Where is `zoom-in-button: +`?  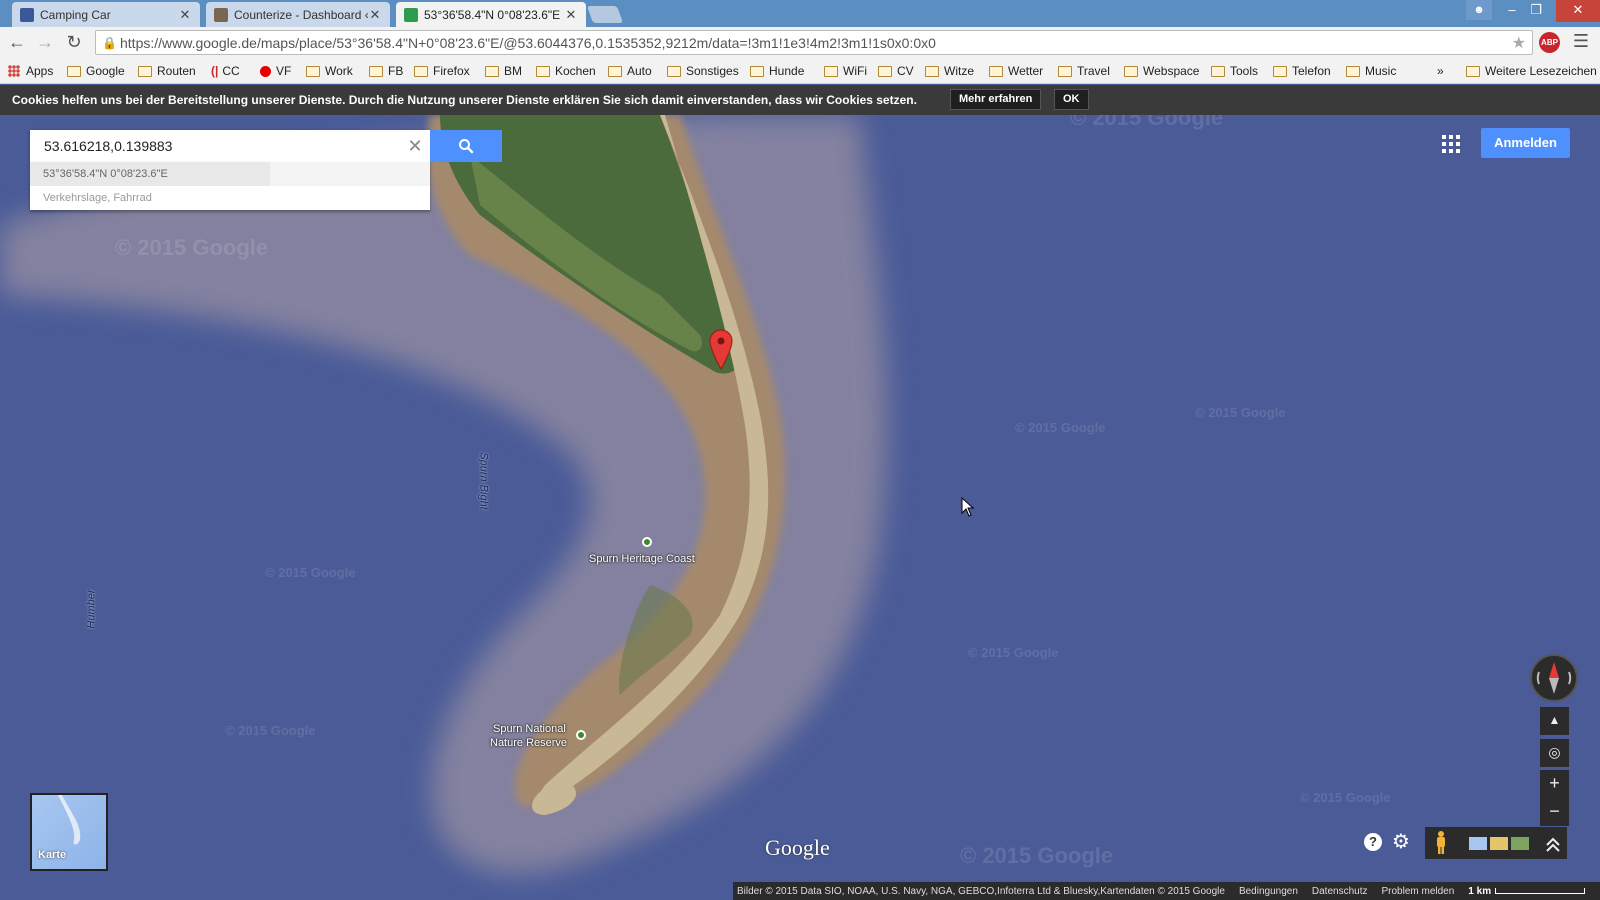
zoom-in-button: + is located at coordinates (1554, 784).